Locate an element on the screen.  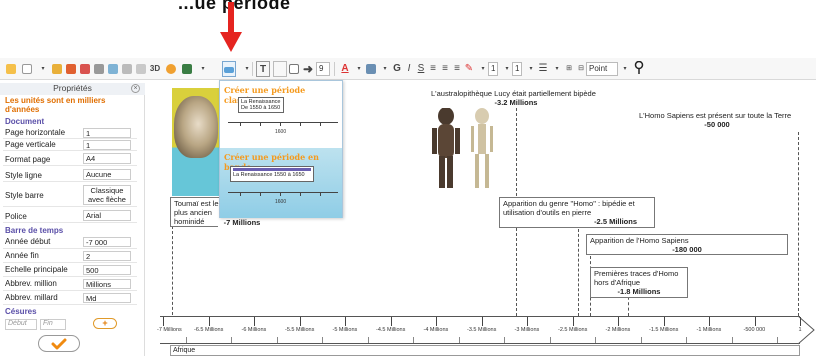
debut-input: Début is located at coordinates (21, 324).